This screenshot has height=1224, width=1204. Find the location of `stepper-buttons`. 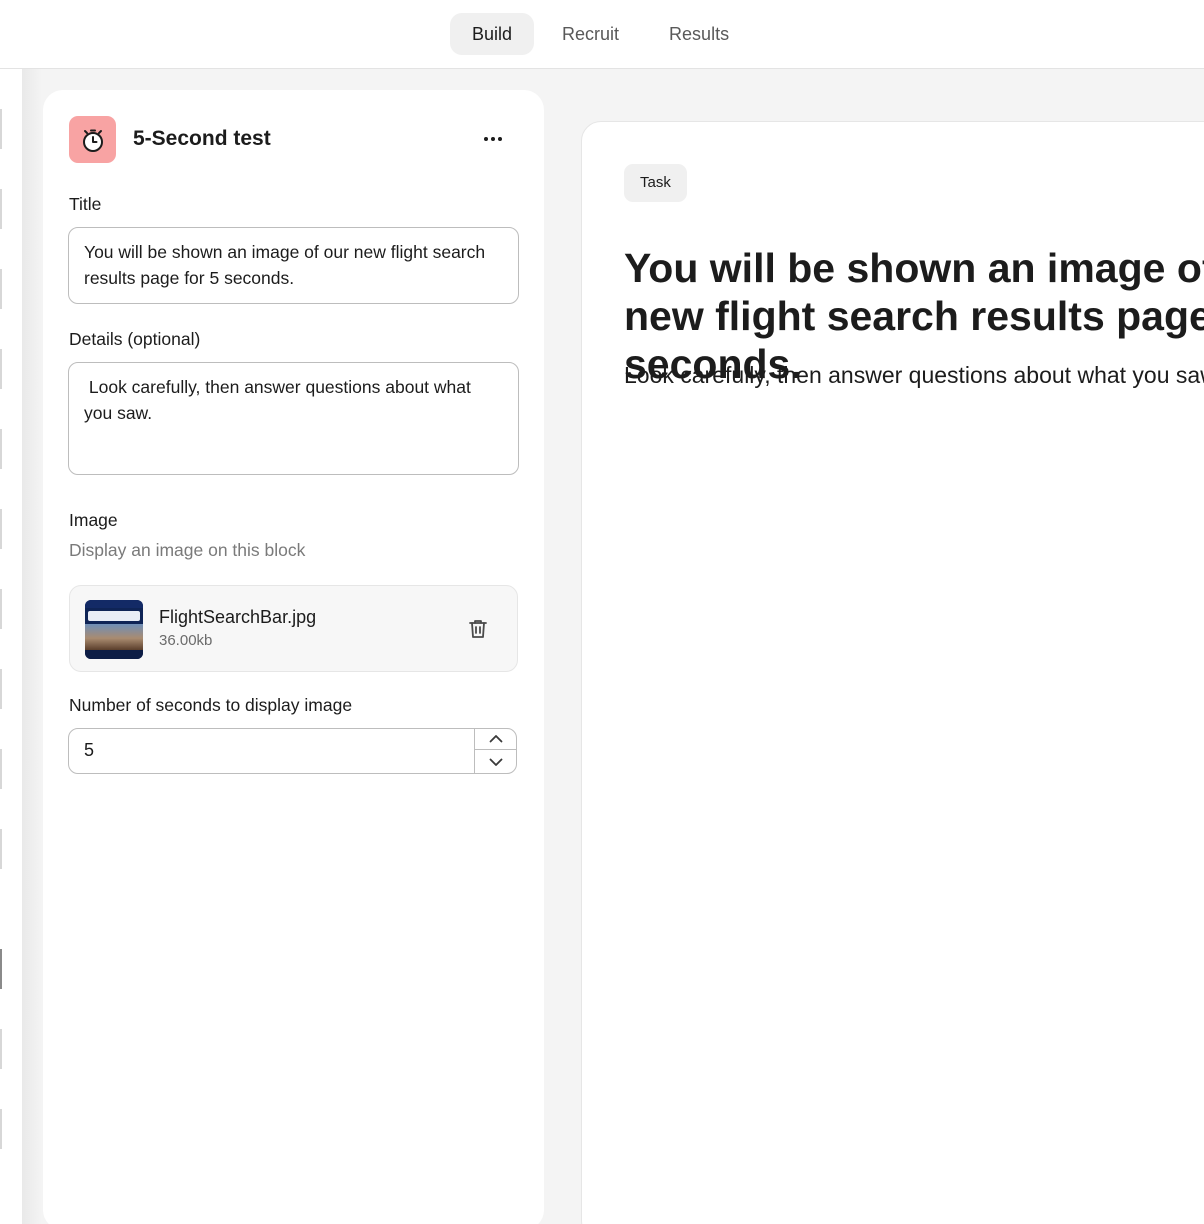

stepper-buttons is located at coordinates (495, 751).